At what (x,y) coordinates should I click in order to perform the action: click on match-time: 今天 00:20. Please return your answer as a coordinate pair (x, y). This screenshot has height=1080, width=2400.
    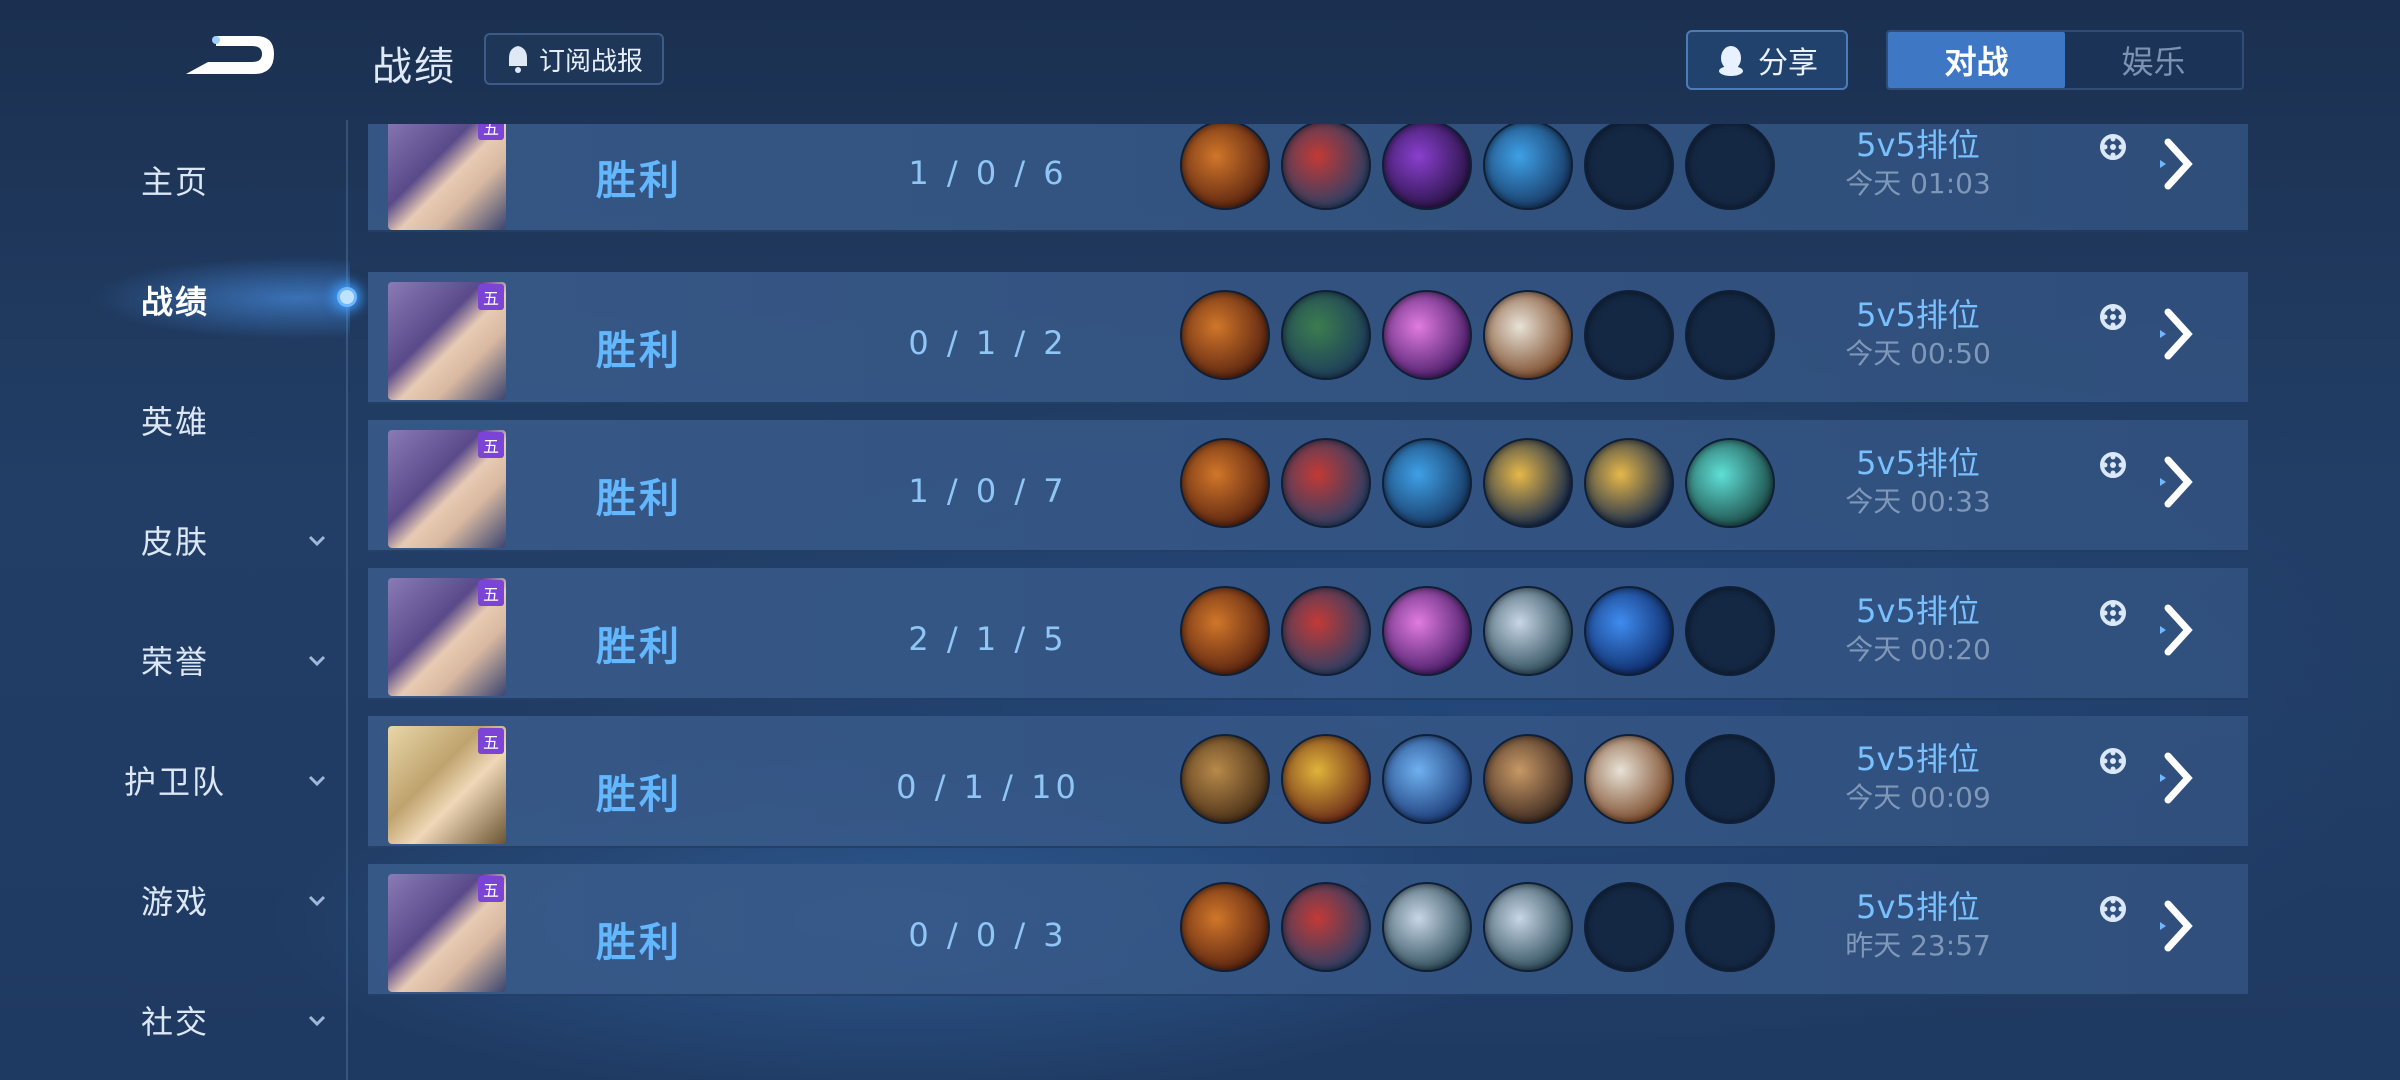
    Looking at the image, I should click on (1918, 649).